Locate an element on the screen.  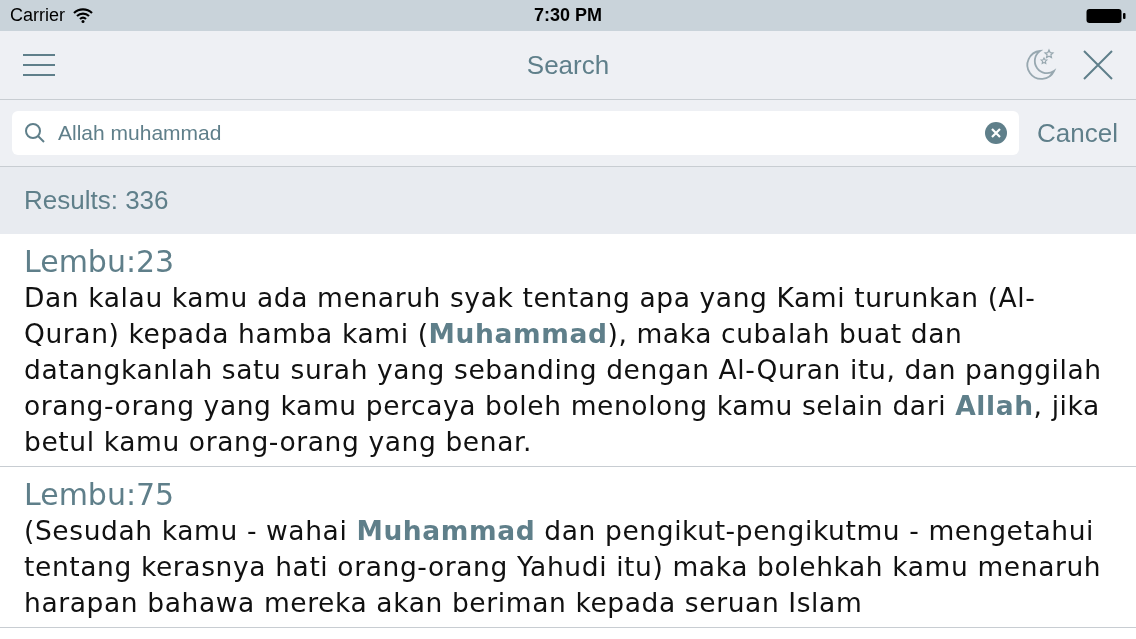
clock-time: 7:30 PM is located at coordinates (568, 15).